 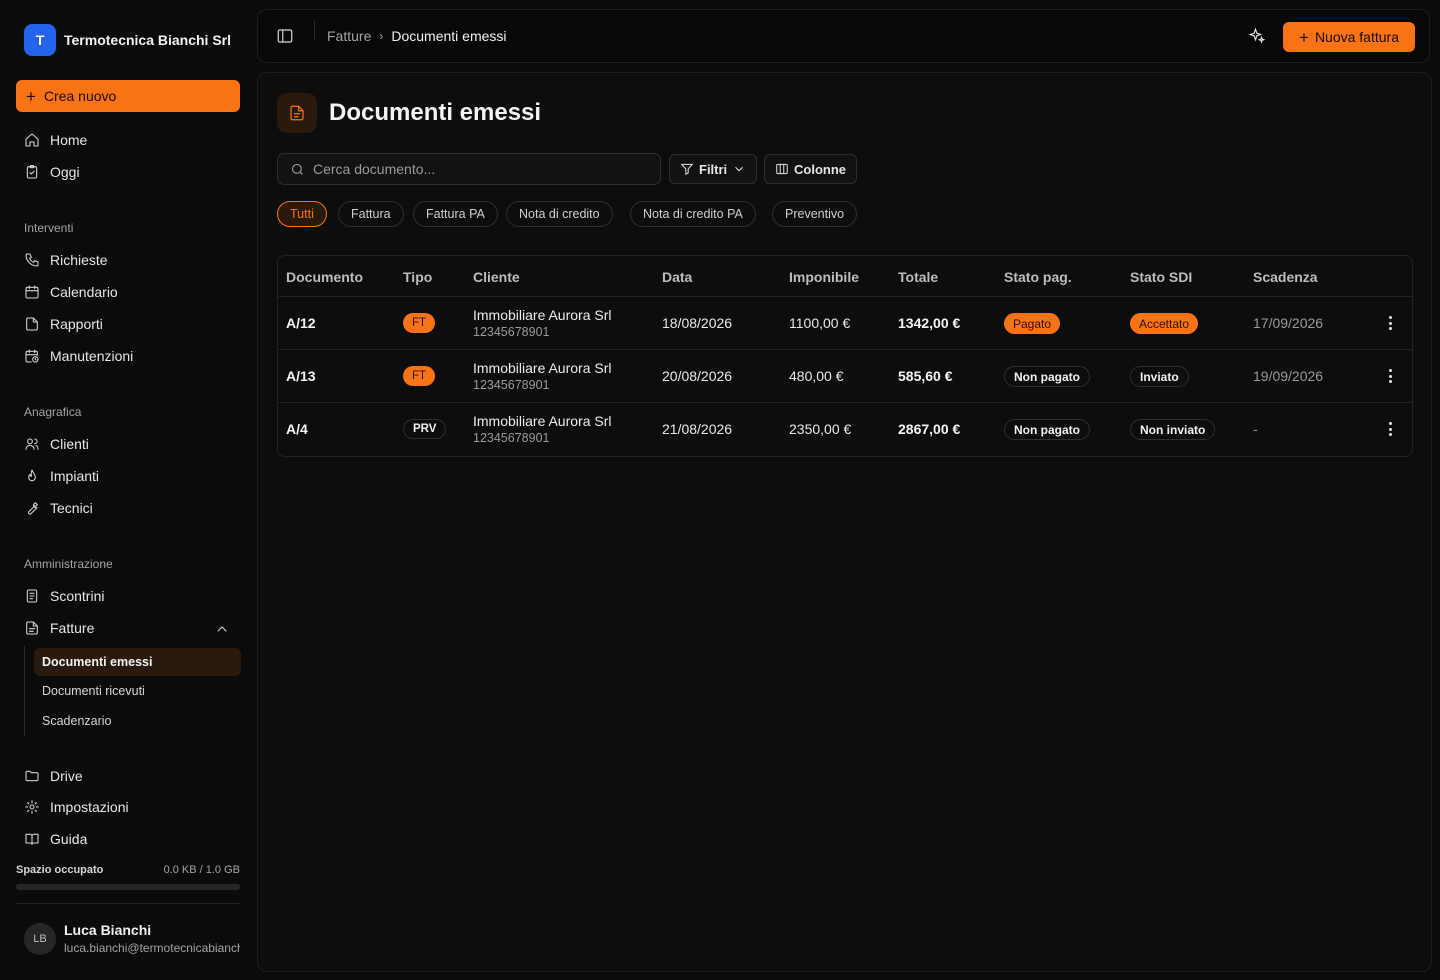 What do you see at coordinates (128, 596) in the screenshot?
I see `sidebar-item-scontrini: Scontrini` at bounding box center [128, 596].